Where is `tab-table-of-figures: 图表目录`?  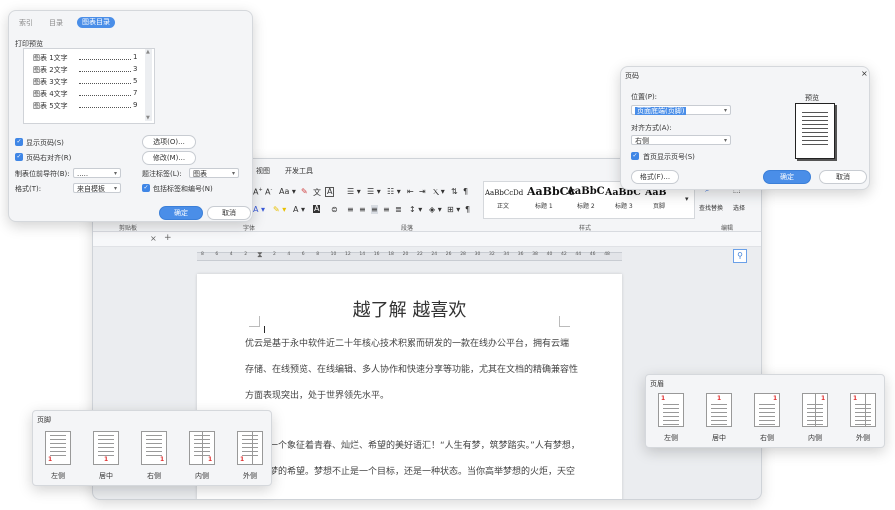
tab-table-of-figures: 图表目录 is located at coordinates (96, 22).